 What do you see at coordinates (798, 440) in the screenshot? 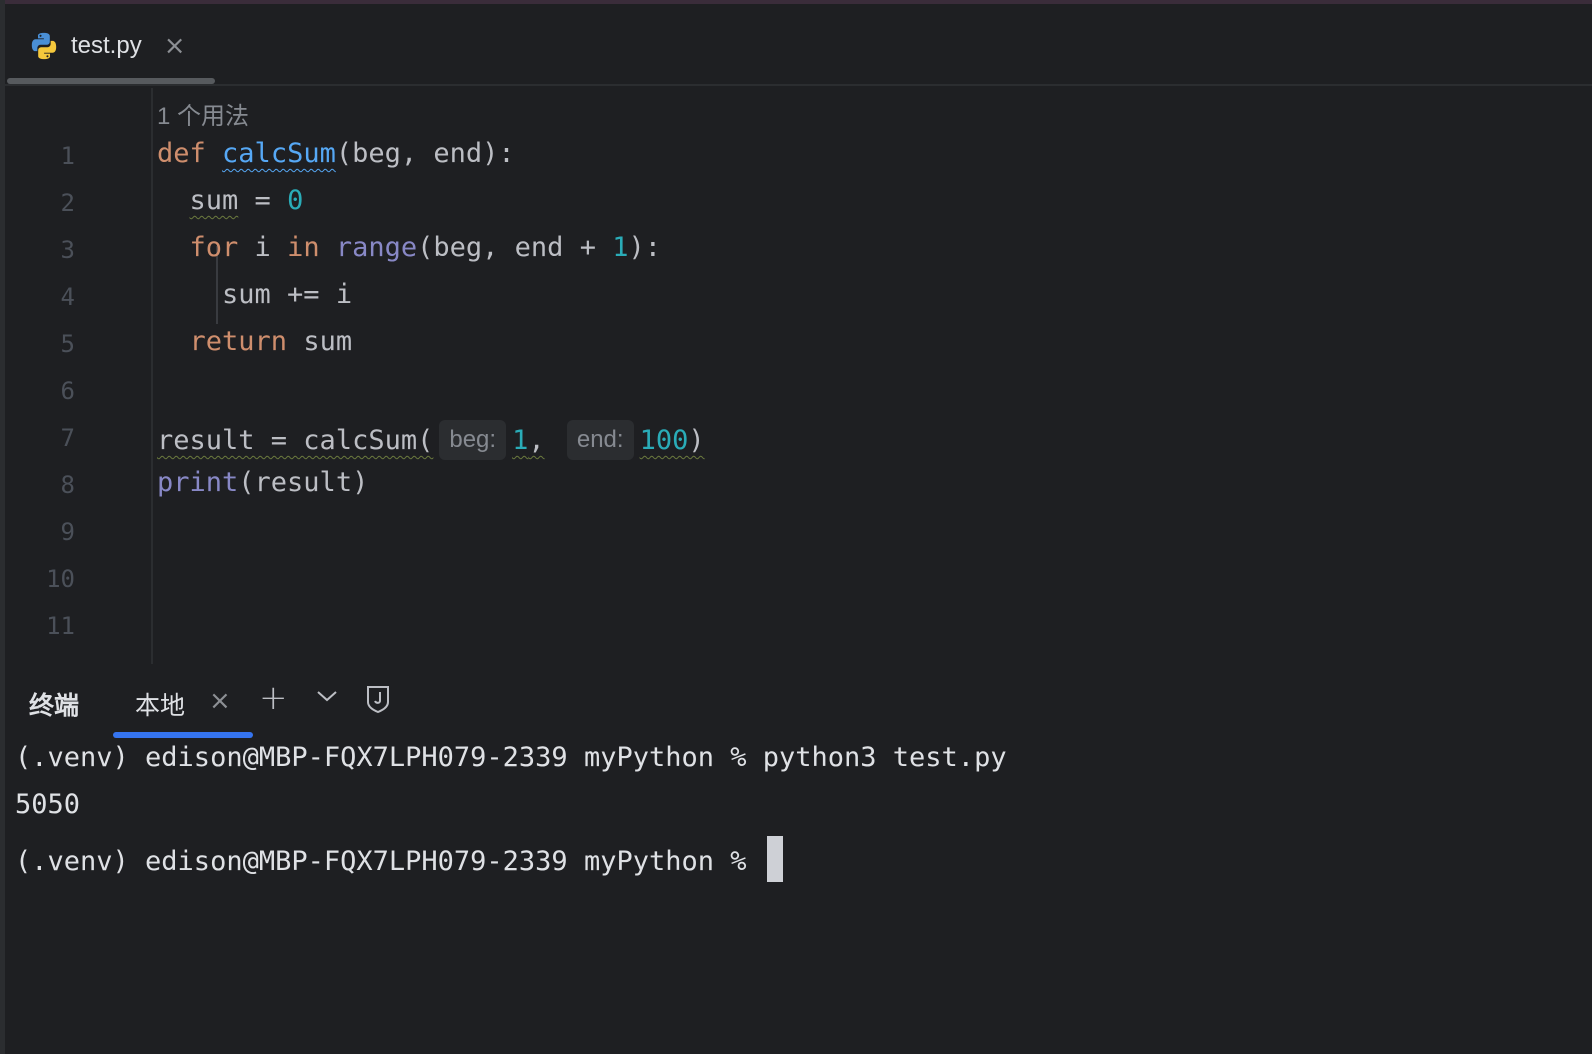
I see `code-line: 7 result = calcSum(beg: 1, end: 100)` at bounding box center [798, 440].